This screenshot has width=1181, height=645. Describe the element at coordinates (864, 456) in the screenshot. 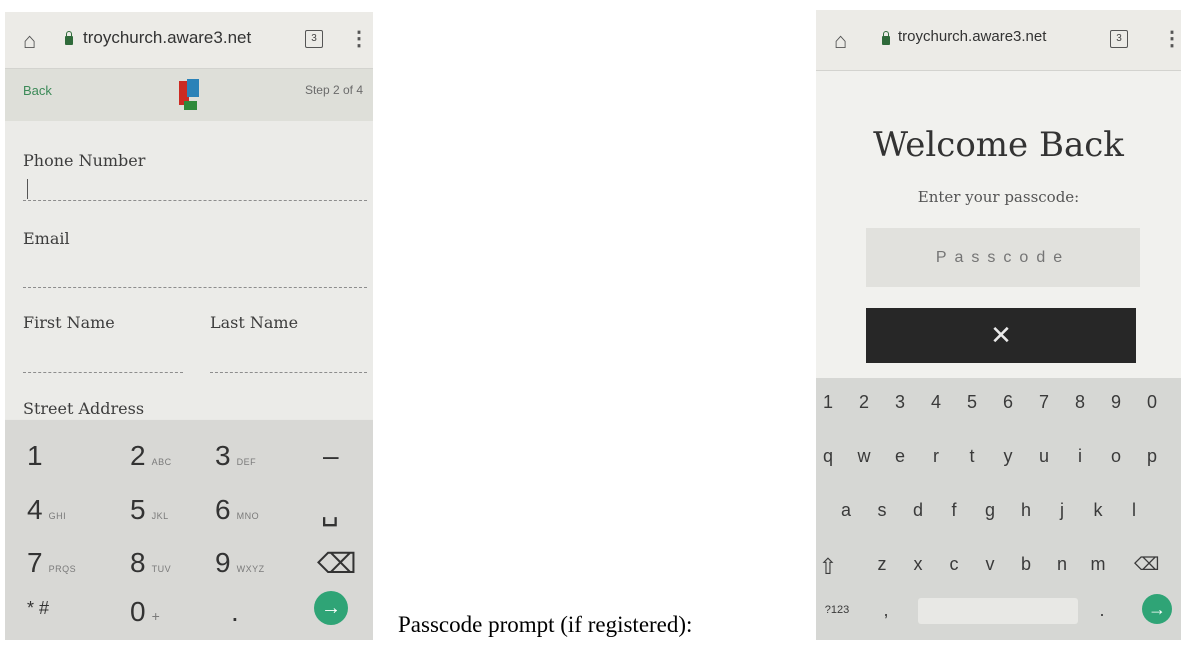

I see `key-w: w` at that location.